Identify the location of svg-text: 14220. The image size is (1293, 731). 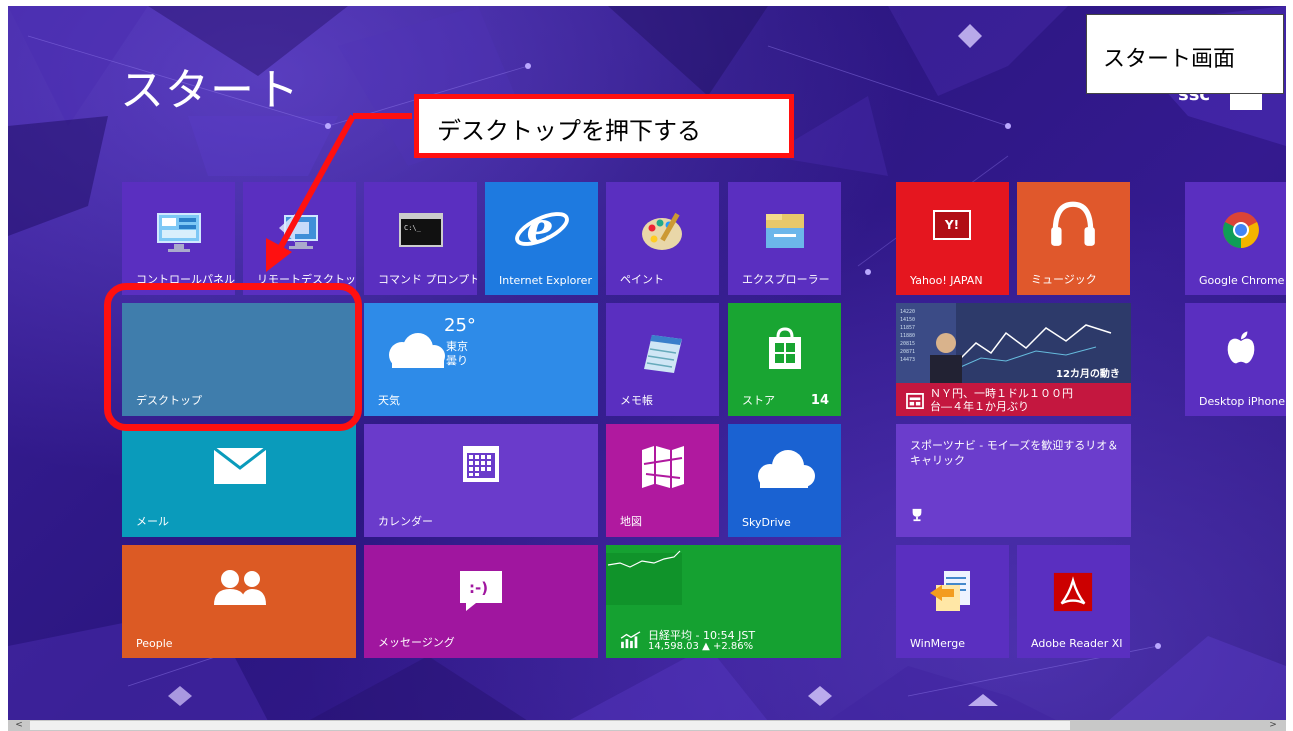
(907, 312).